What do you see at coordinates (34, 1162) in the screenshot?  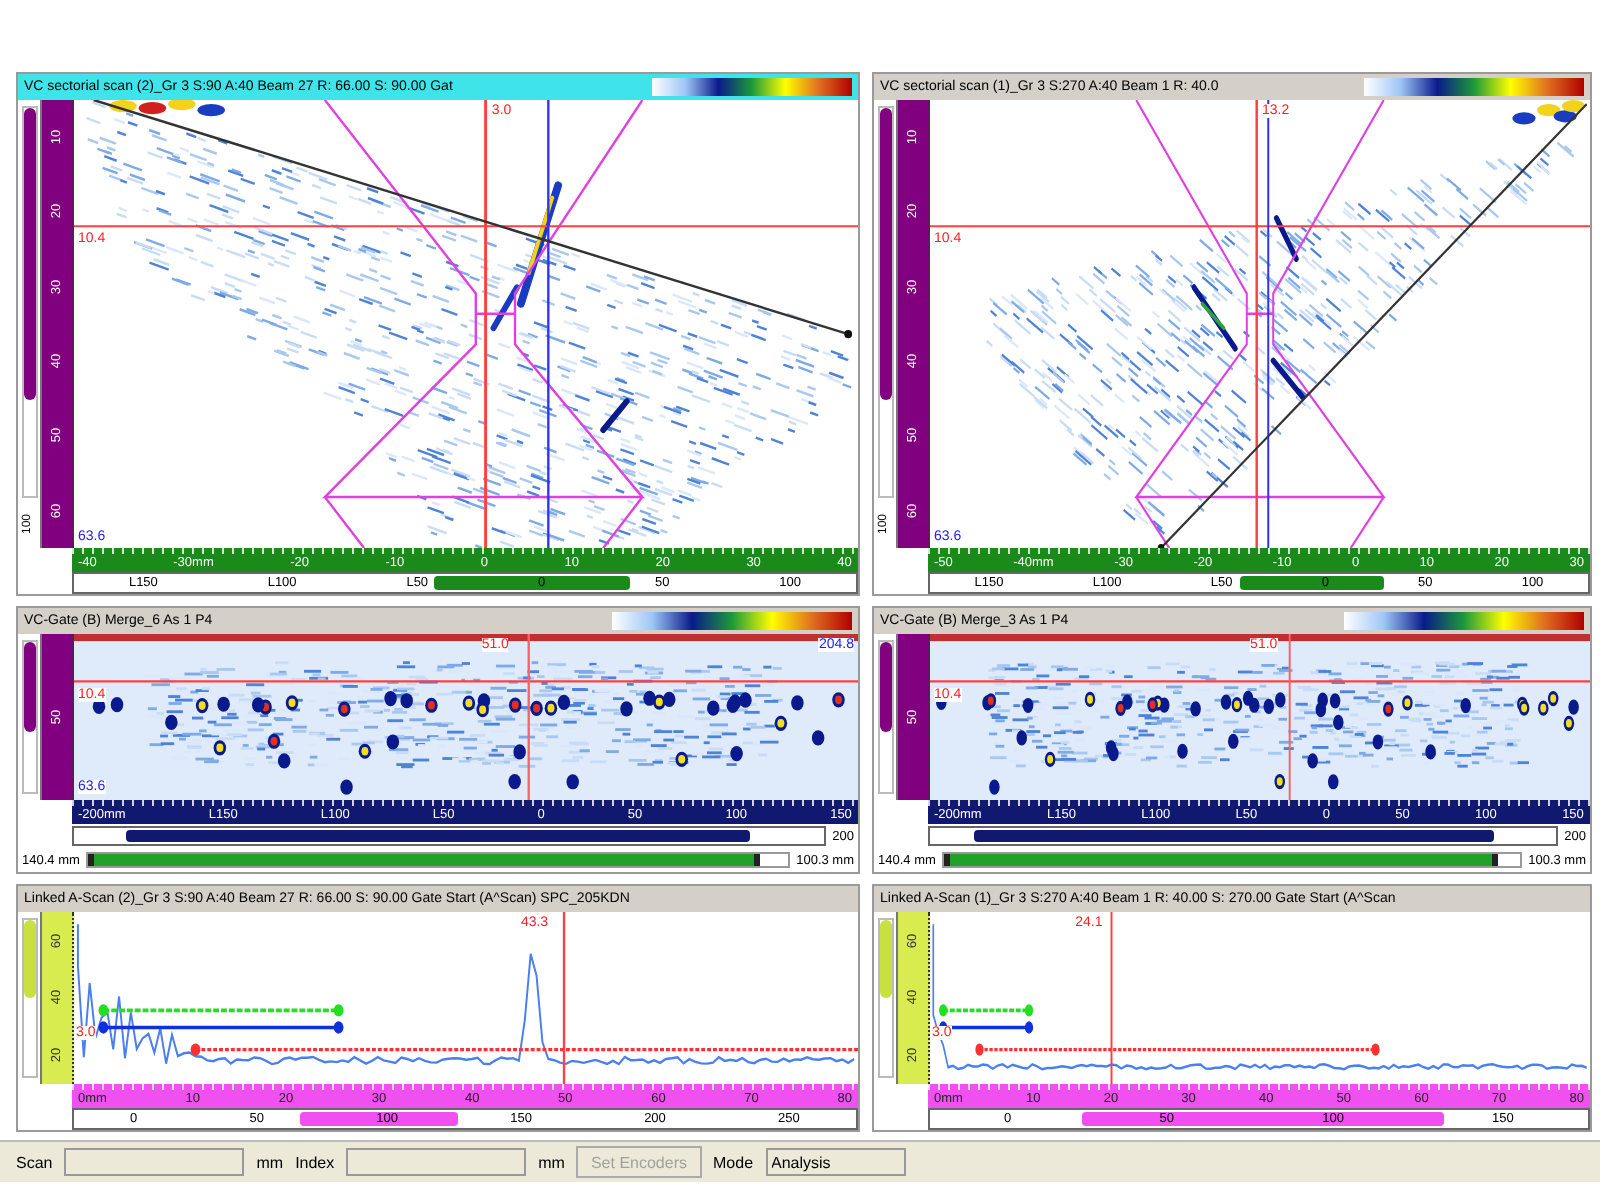 I see `scan-label: Scan` at bounding box center [34, 1162].